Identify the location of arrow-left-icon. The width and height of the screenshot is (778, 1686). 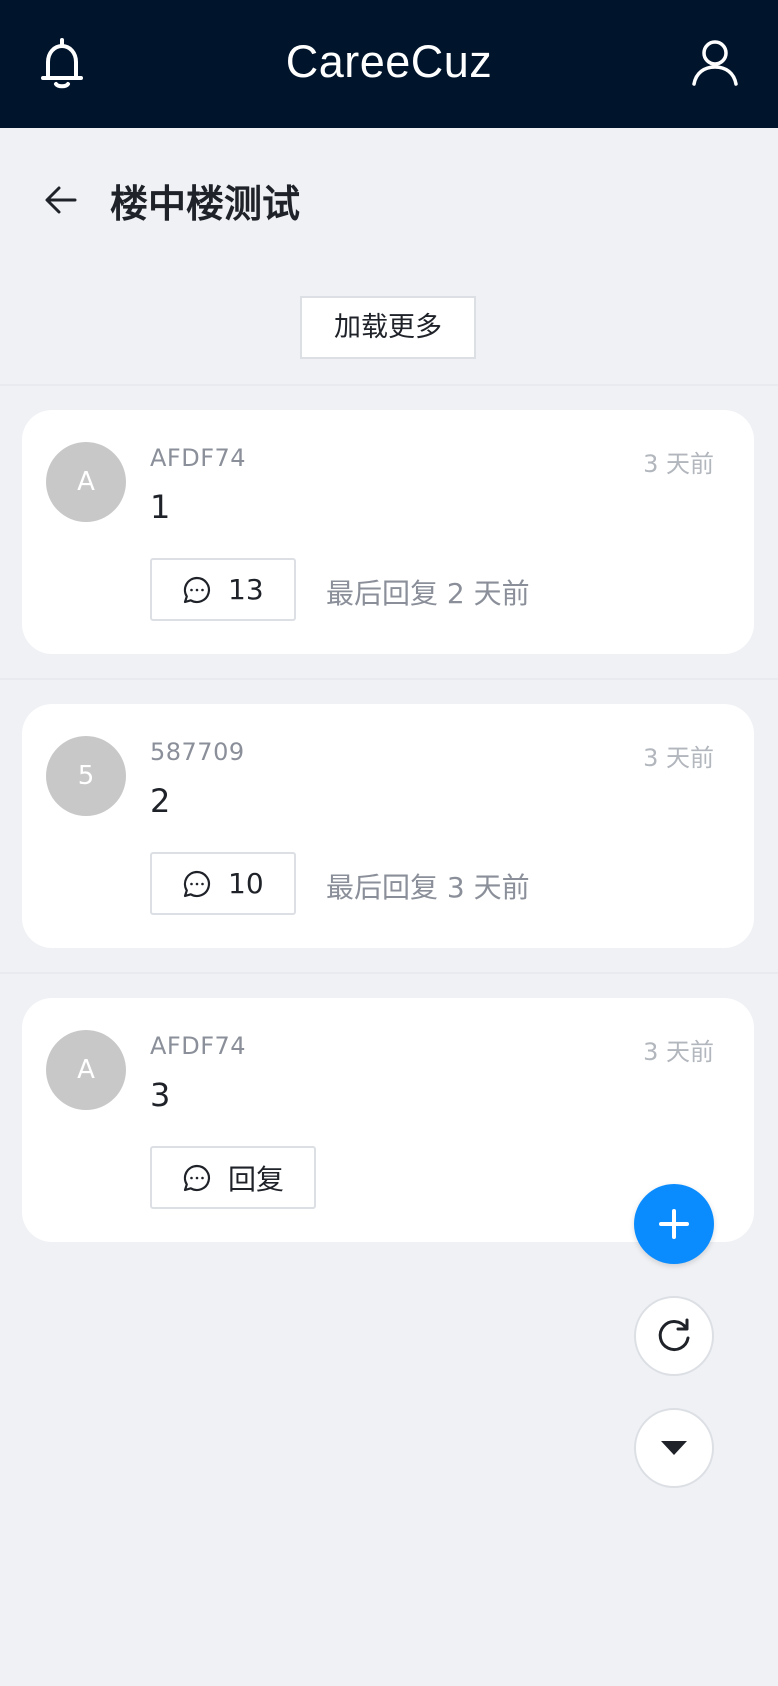
(61, 200).